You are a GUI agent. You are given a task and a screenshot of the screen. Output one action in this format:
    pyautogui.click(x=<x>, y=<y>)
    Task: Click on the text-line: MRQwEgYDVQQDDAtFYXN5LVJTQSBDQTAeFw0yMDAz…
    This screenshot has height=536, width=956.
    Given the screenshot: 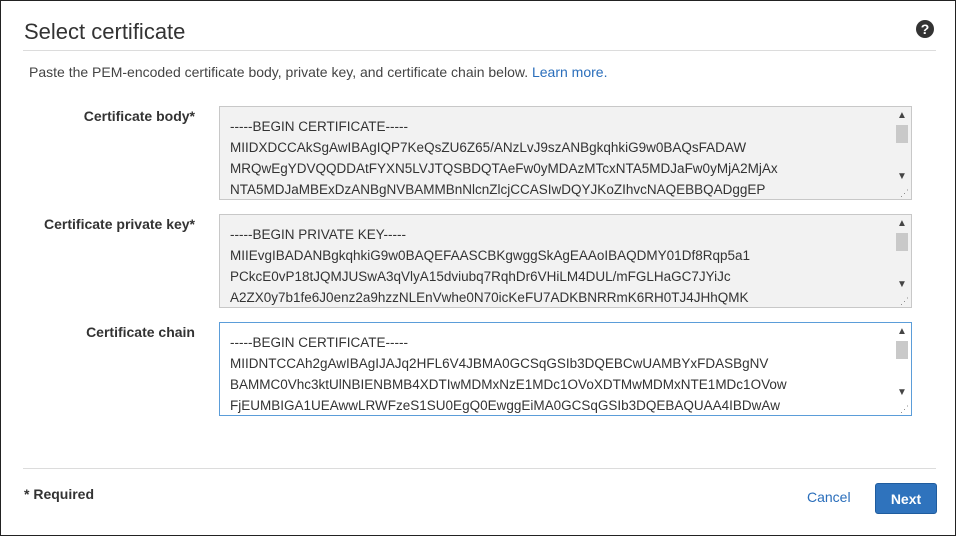 What is the action you would take?
    pyautogui.click(x=504, y=168)
    